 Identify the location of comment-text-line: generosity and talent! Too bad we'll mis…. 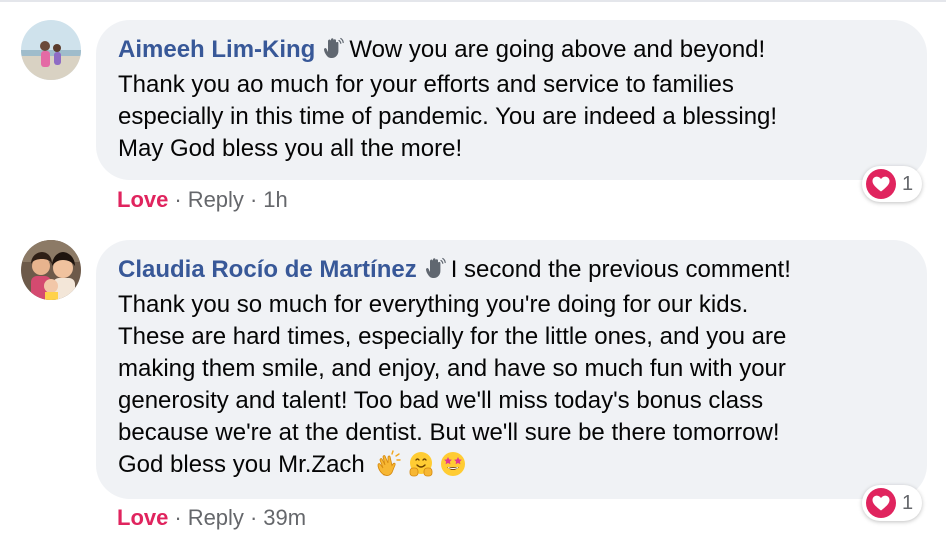
(441, 400).